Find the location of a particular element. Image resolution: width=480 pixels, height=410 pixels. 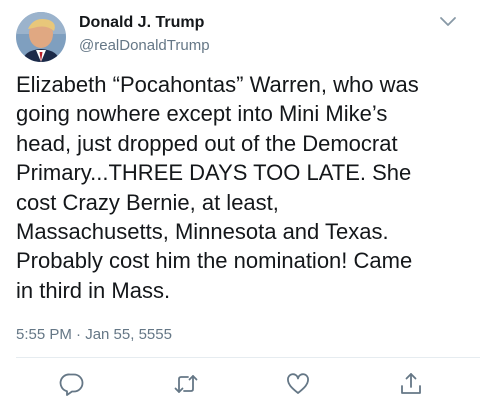

share-icon is located at coordinates (411, 383).